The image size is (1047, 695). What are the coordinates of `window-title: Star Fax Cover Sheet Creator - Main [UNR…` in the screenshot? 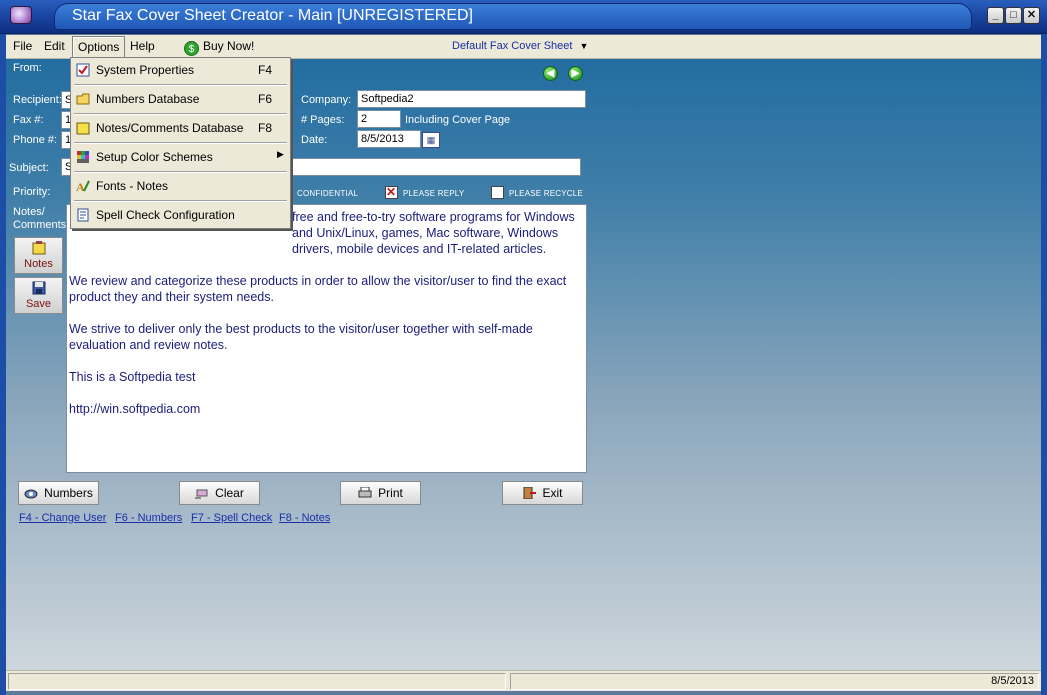 It's located at (272, 15).